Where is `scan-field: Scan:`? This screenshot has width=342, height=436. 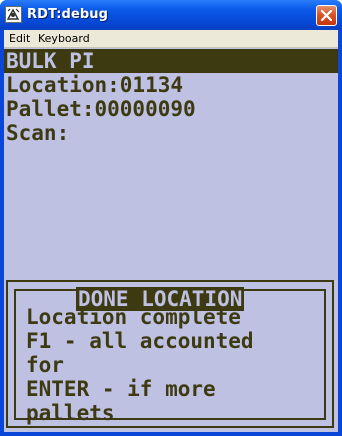 scan-field: Scan: is located at coordinates (37, 133).